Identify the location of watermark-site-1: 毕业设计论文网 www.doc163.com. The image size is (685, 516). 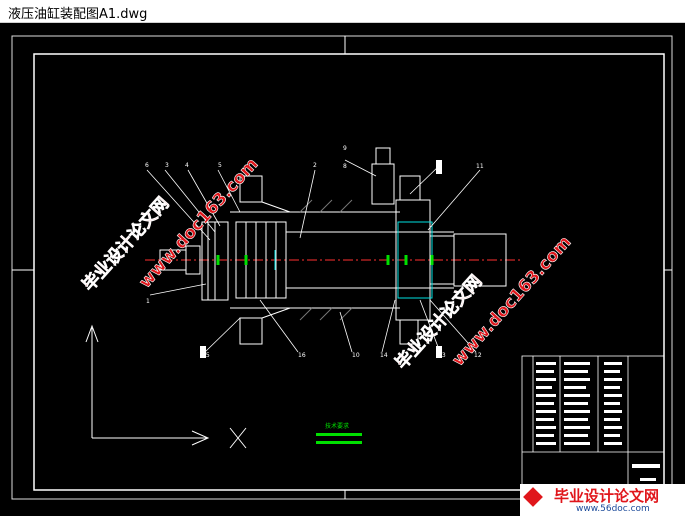
(170, 225).